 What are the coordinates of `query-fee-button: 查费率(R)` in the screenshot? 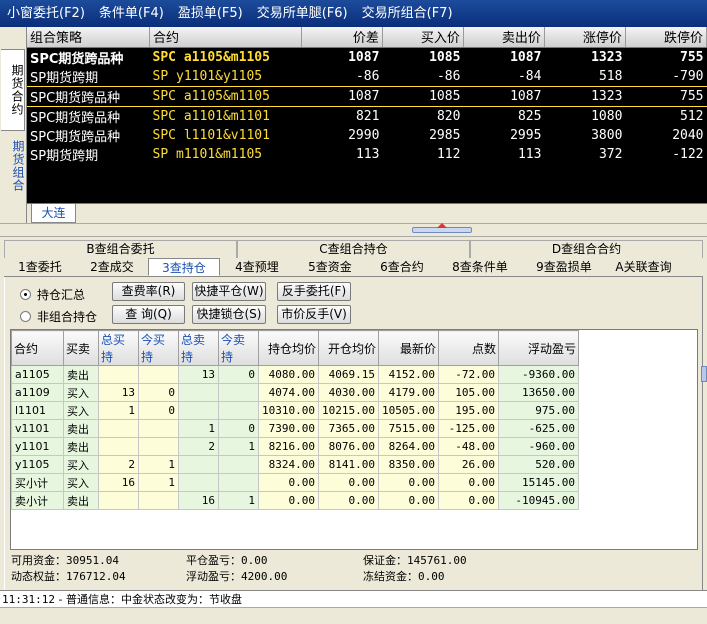 It's located at (148, 291).